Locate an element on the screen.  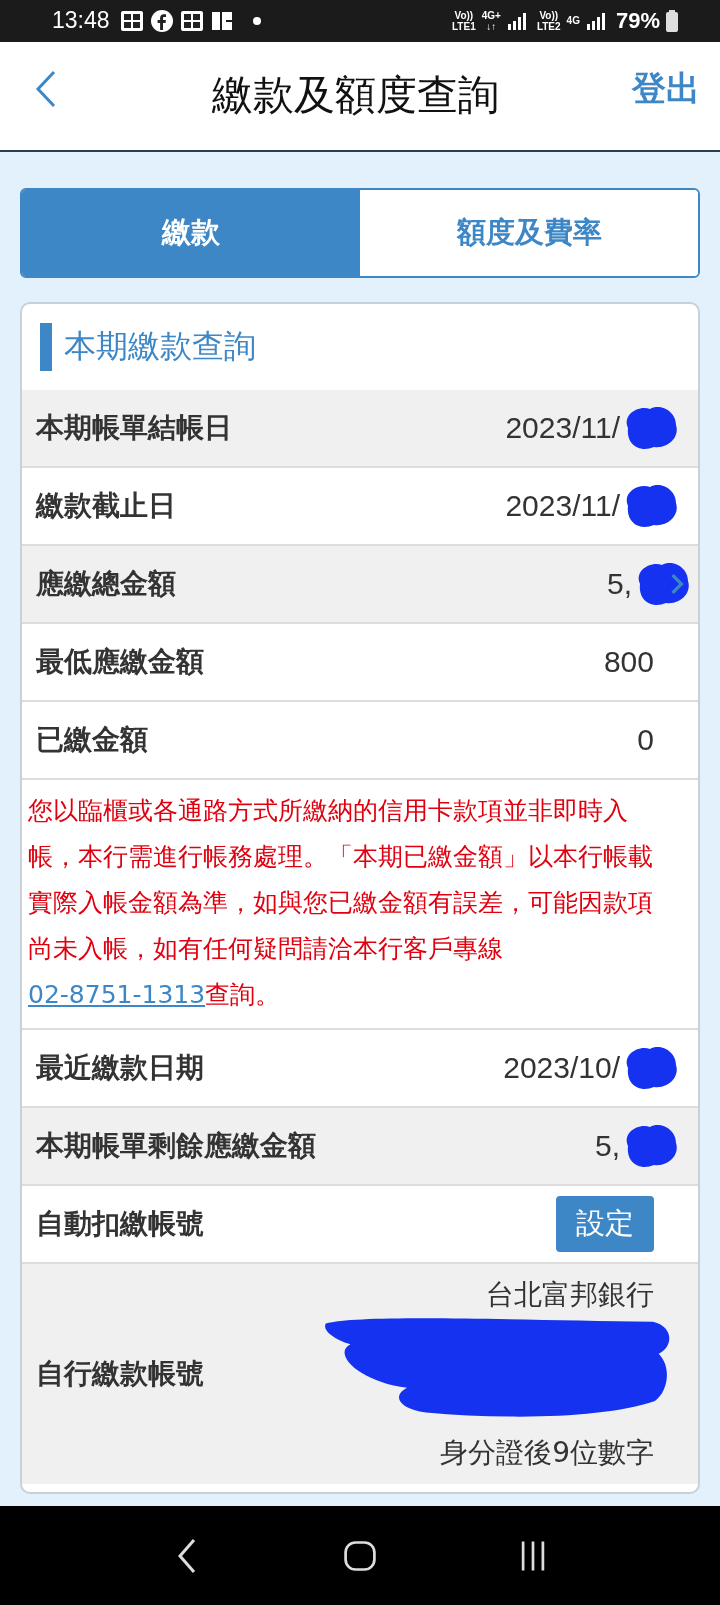
phone-link: 02-8751-1313 is located at coordinates (117, 995).